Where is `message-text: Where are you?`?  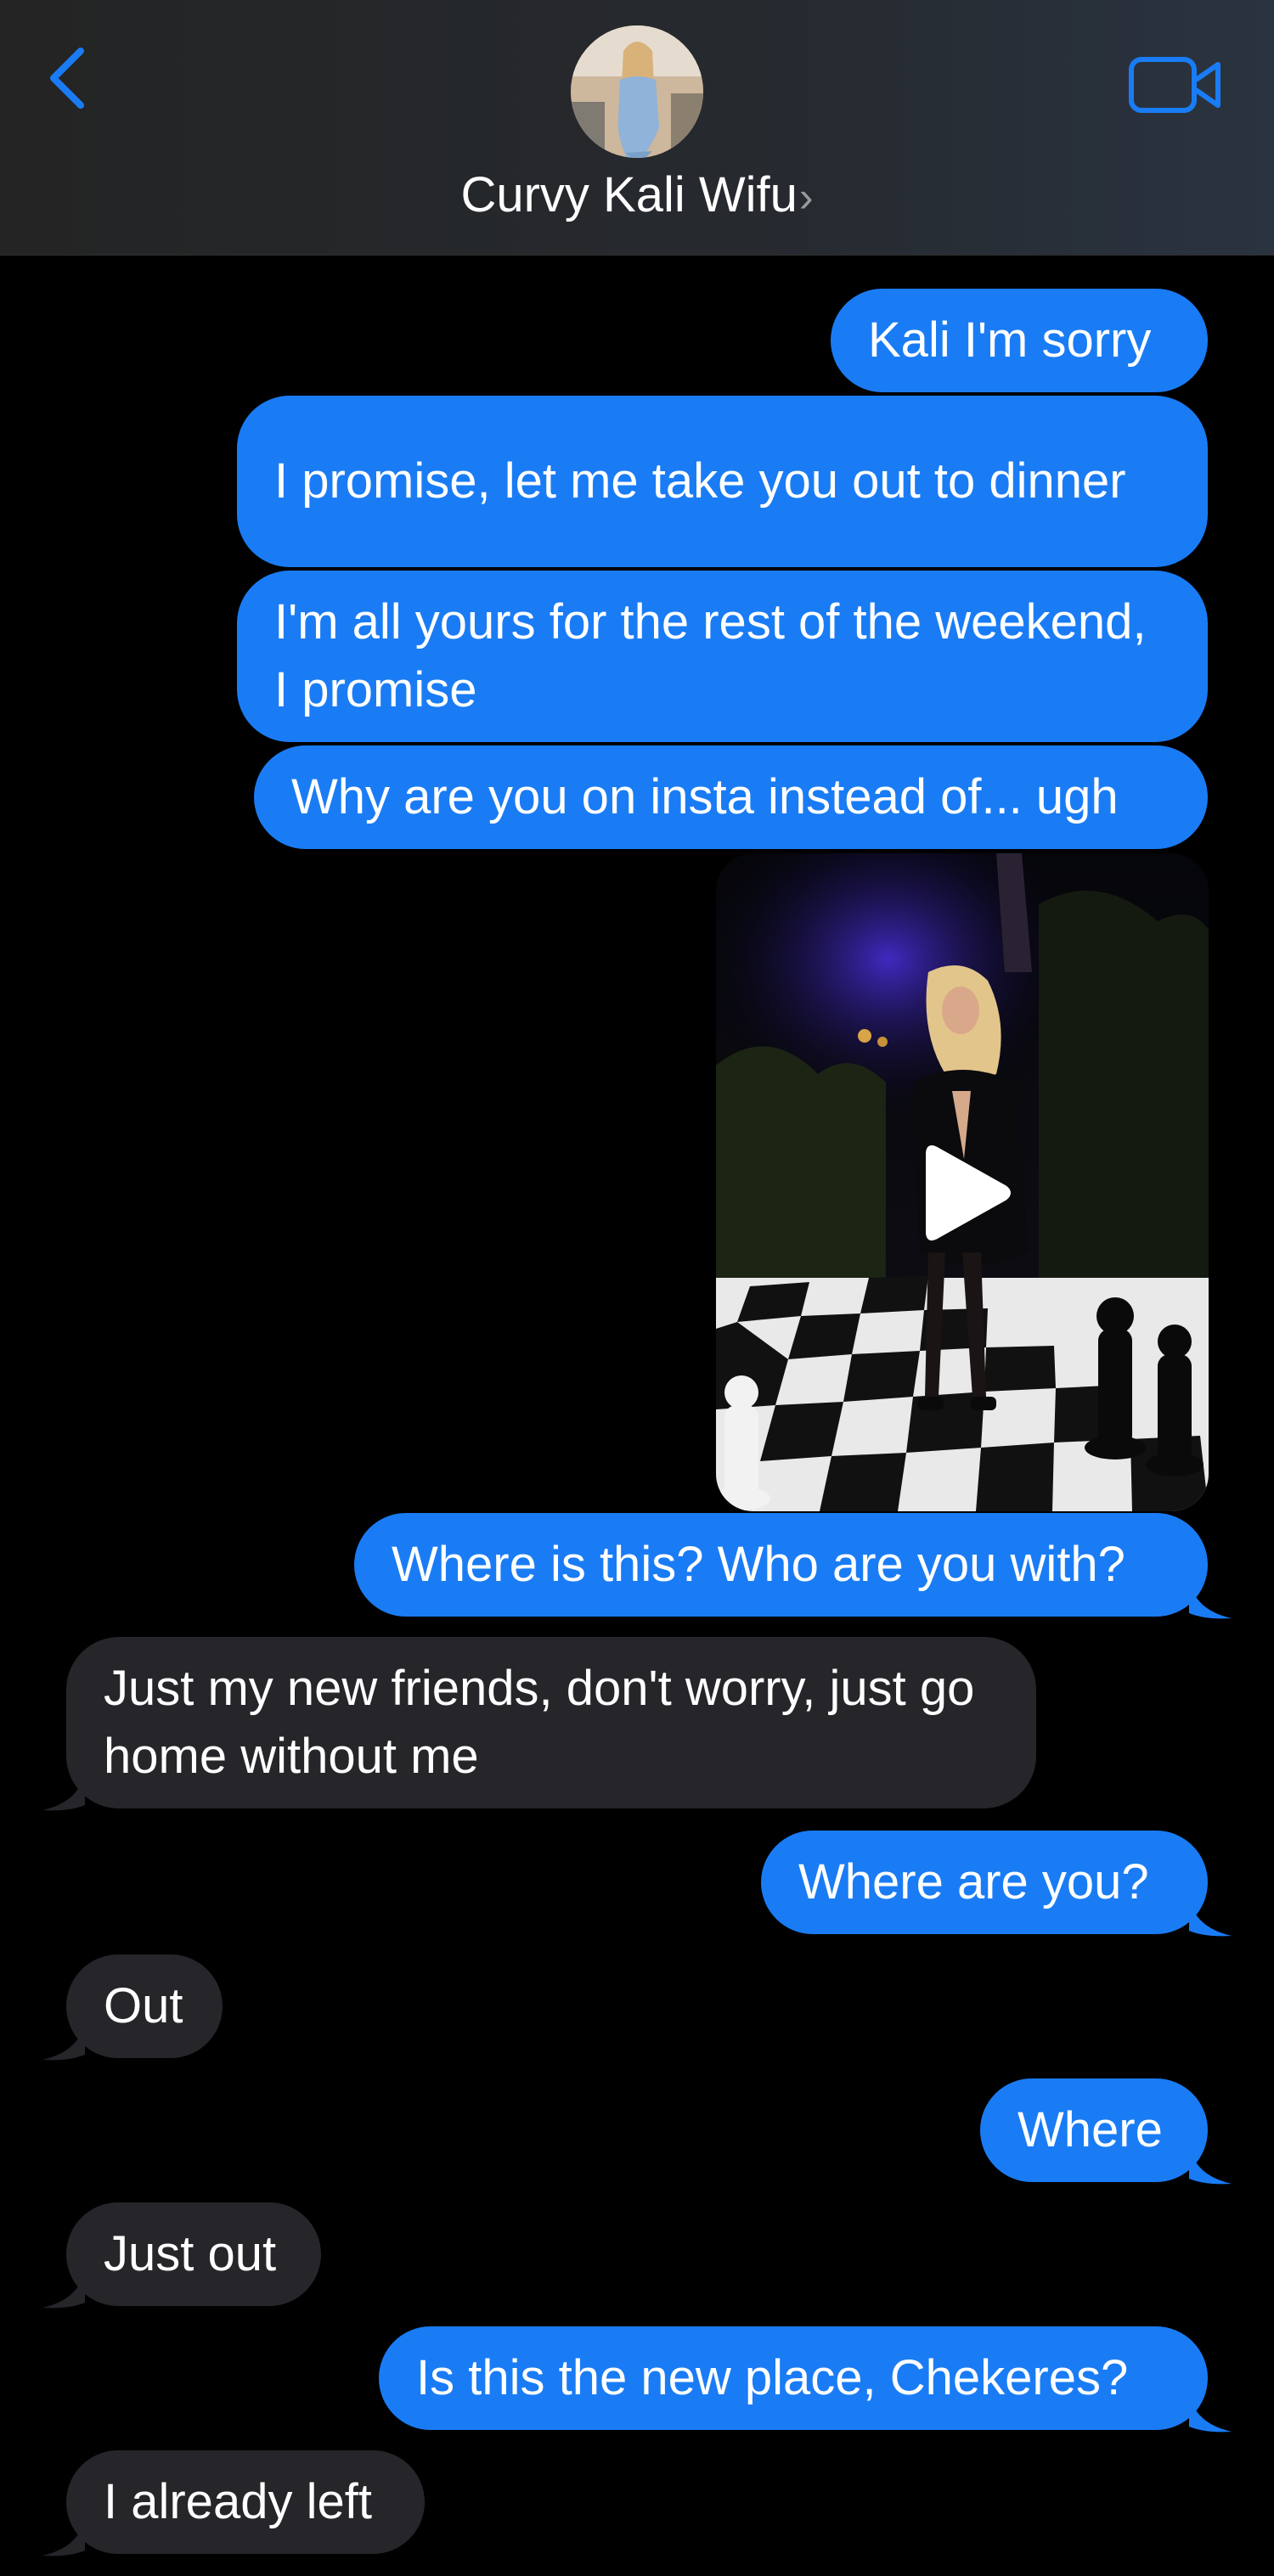 message-text: Where are you? is located at coordinates (973, 1882).